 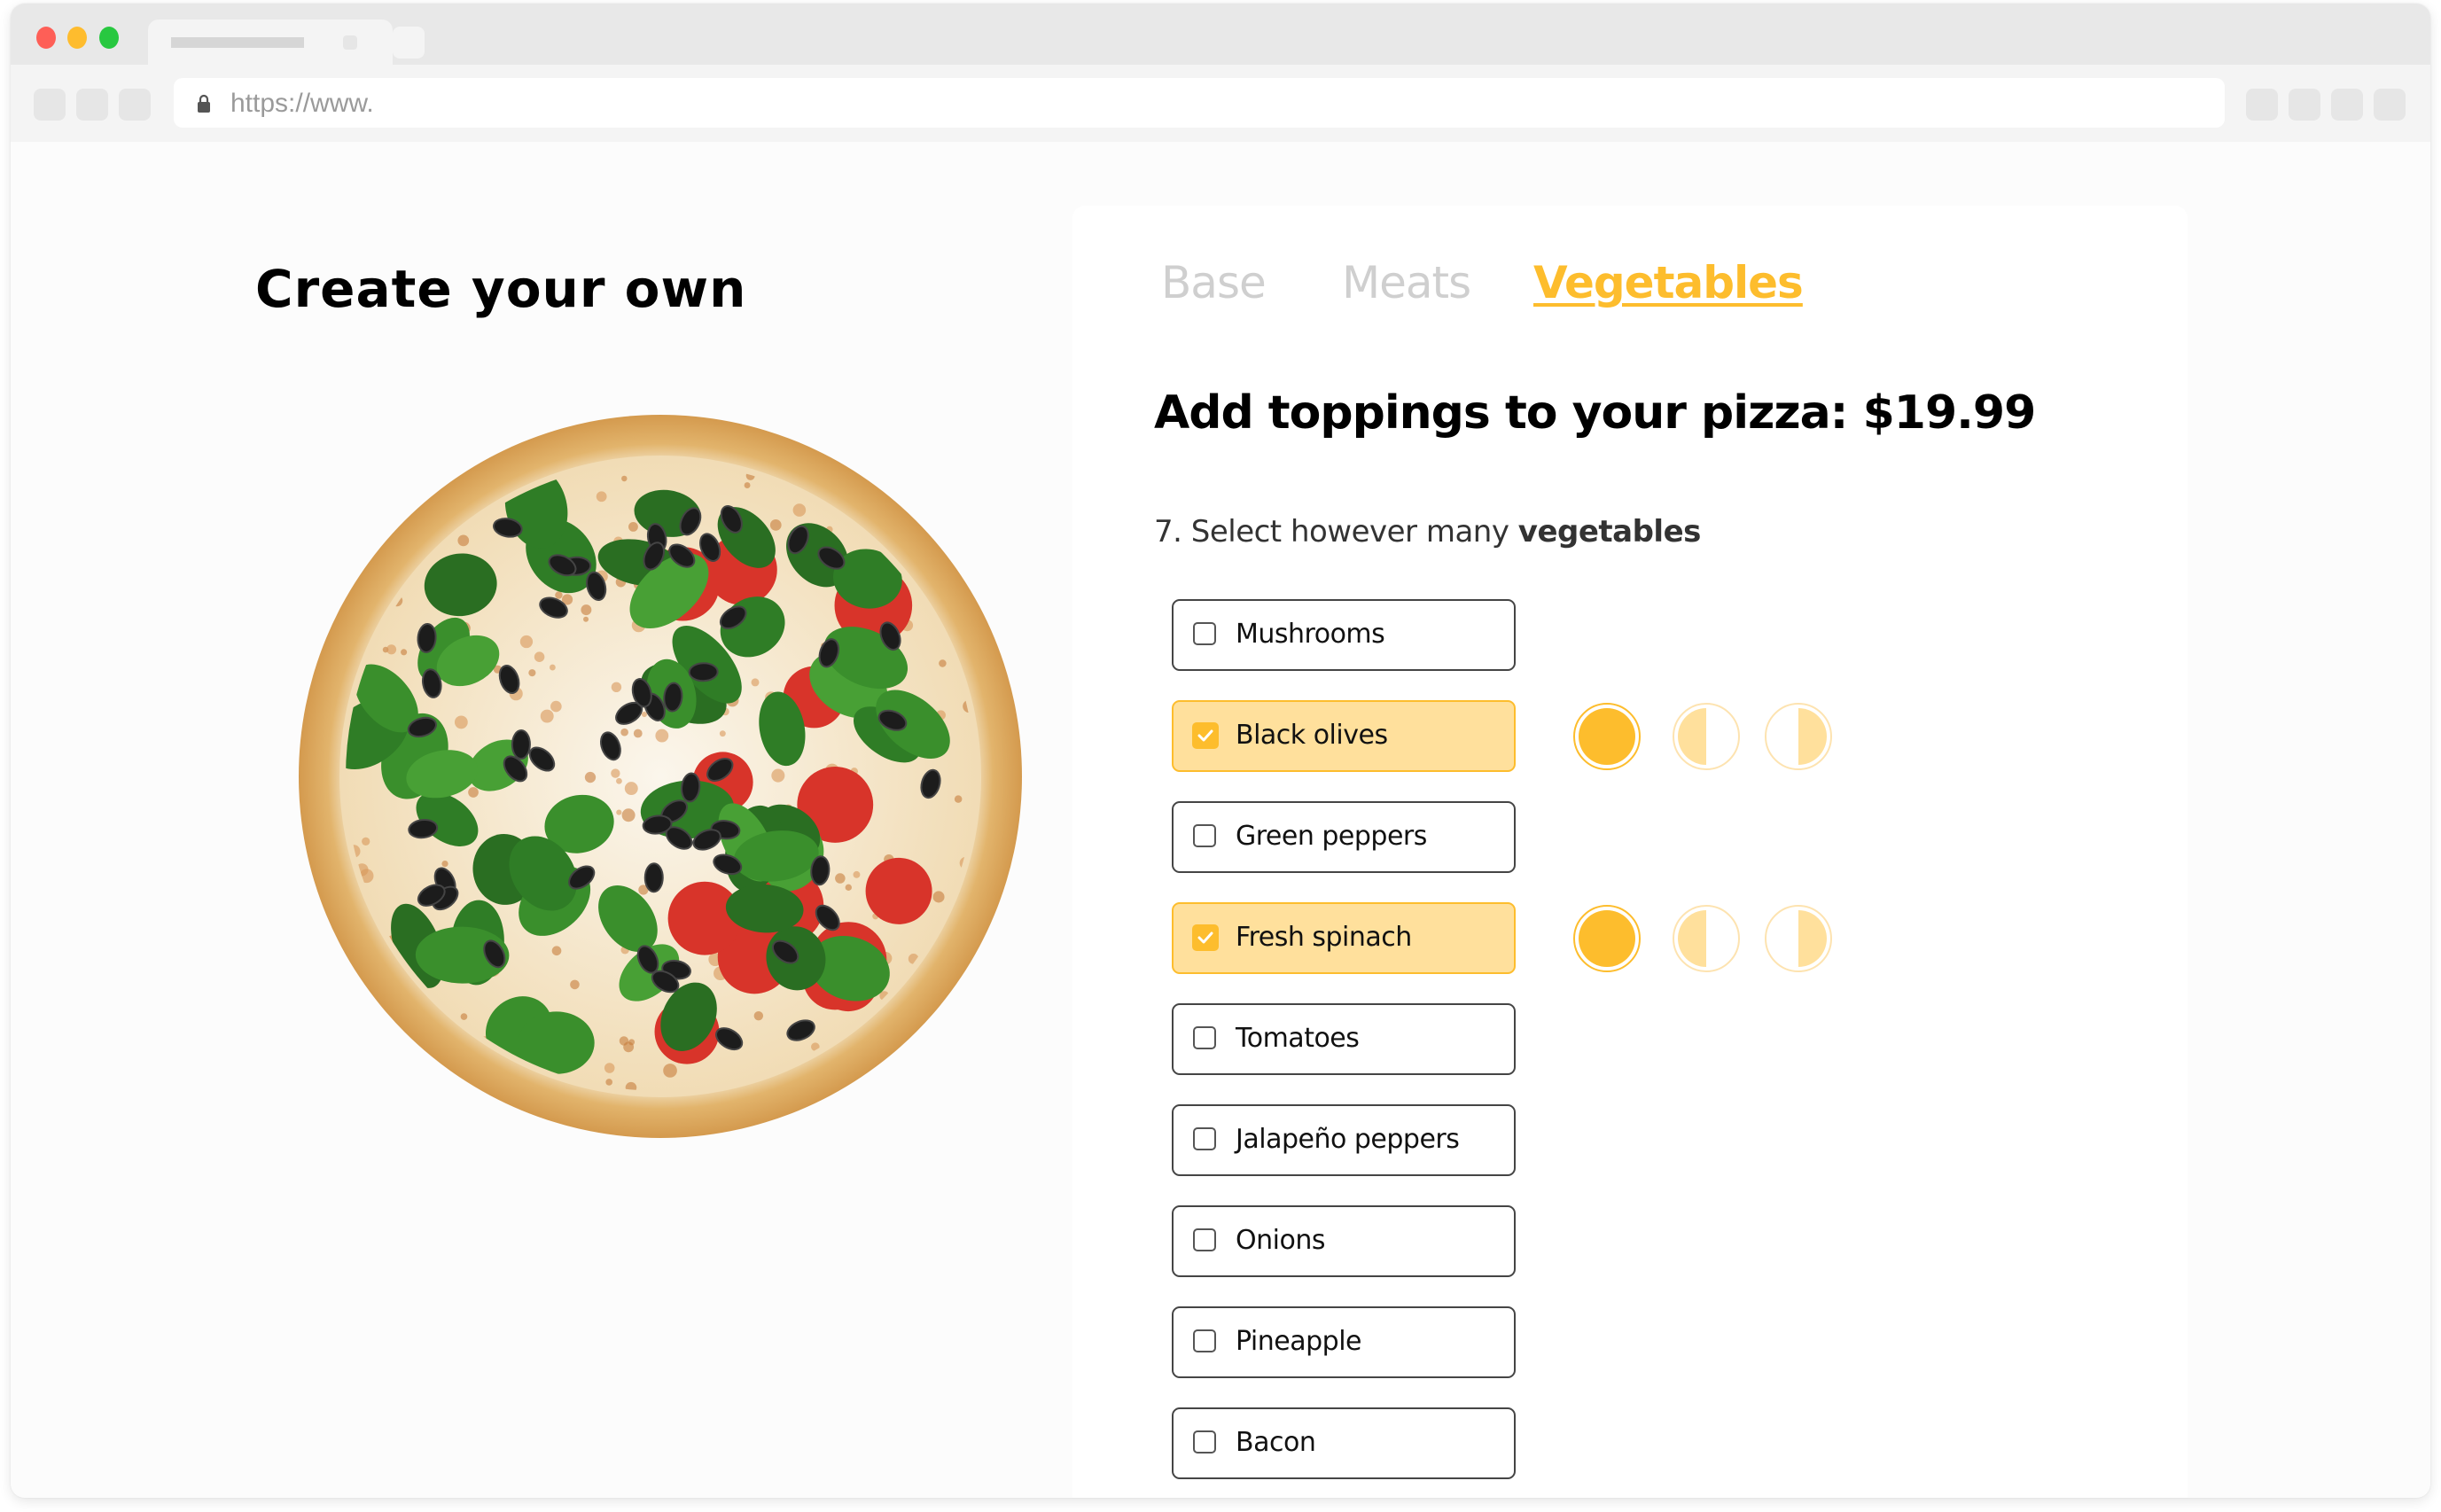 I want to click on topping-label: Tomatoes, so click(x=1298, y=1038).